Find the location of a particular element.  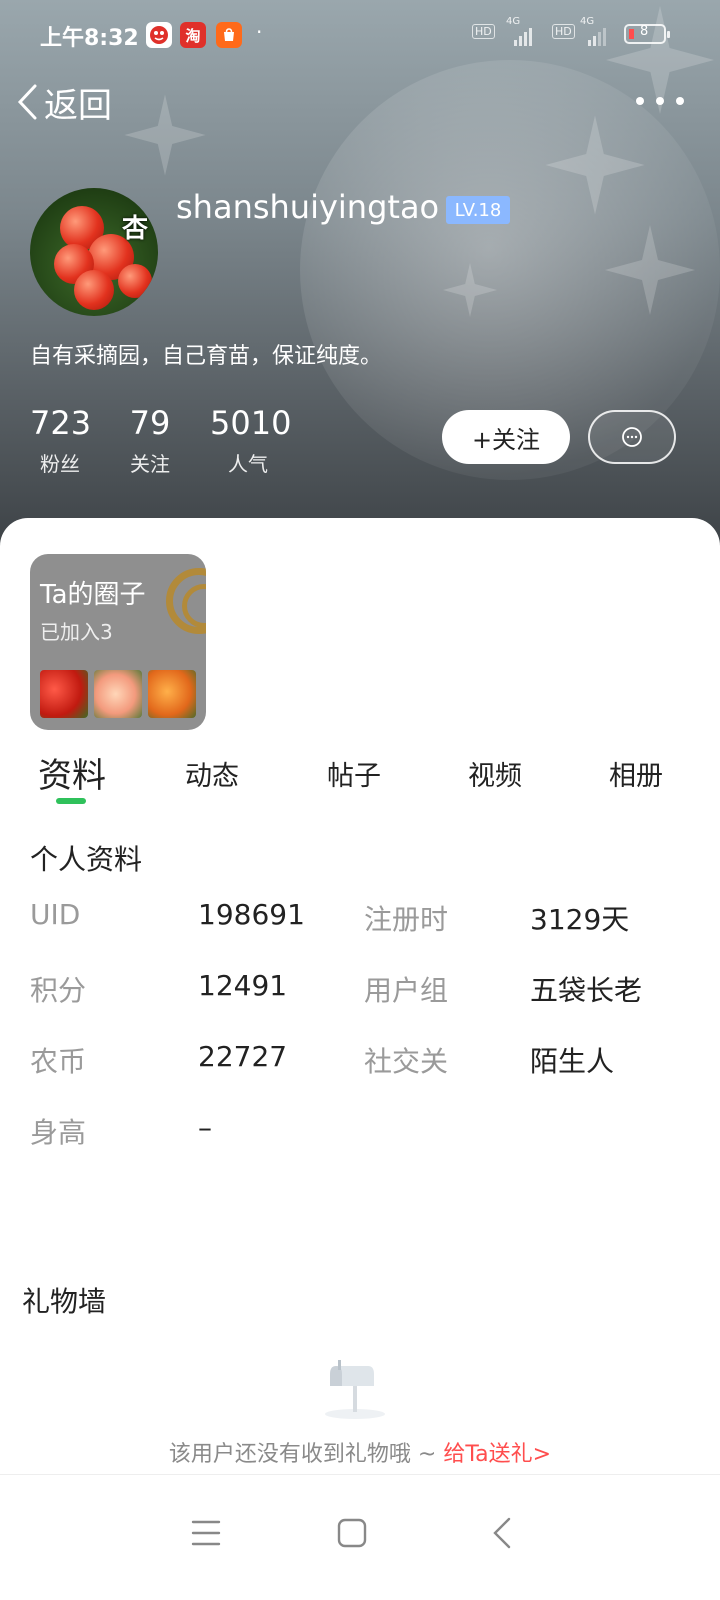

info-label: 农币 is located at coordinates (58, 1061).